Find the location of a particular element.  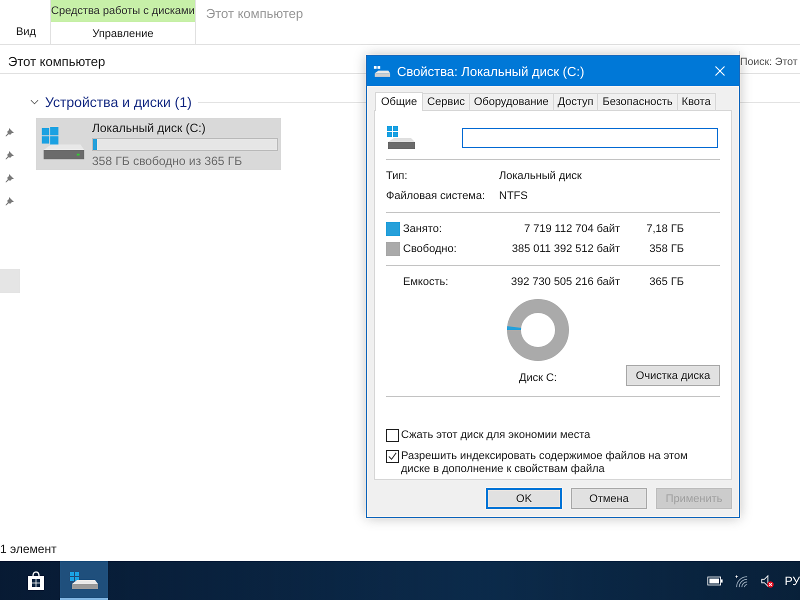

free-space-text: 358 ГБ свободно из 365 ГБ is located at coordinates (168, 161).